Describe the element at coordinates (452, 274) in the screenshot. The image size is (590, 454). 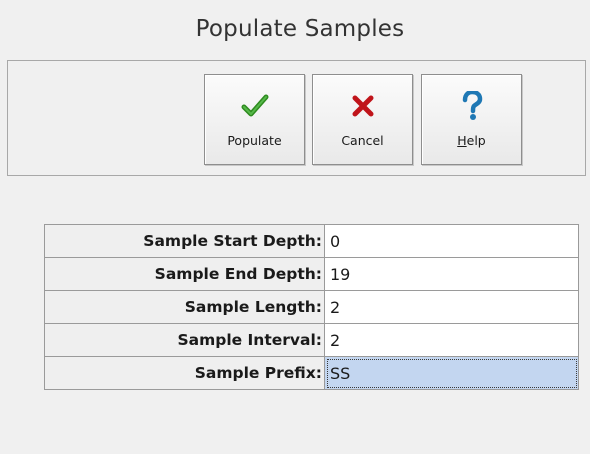
I see `sample-end-depth-field: 19` at that location.